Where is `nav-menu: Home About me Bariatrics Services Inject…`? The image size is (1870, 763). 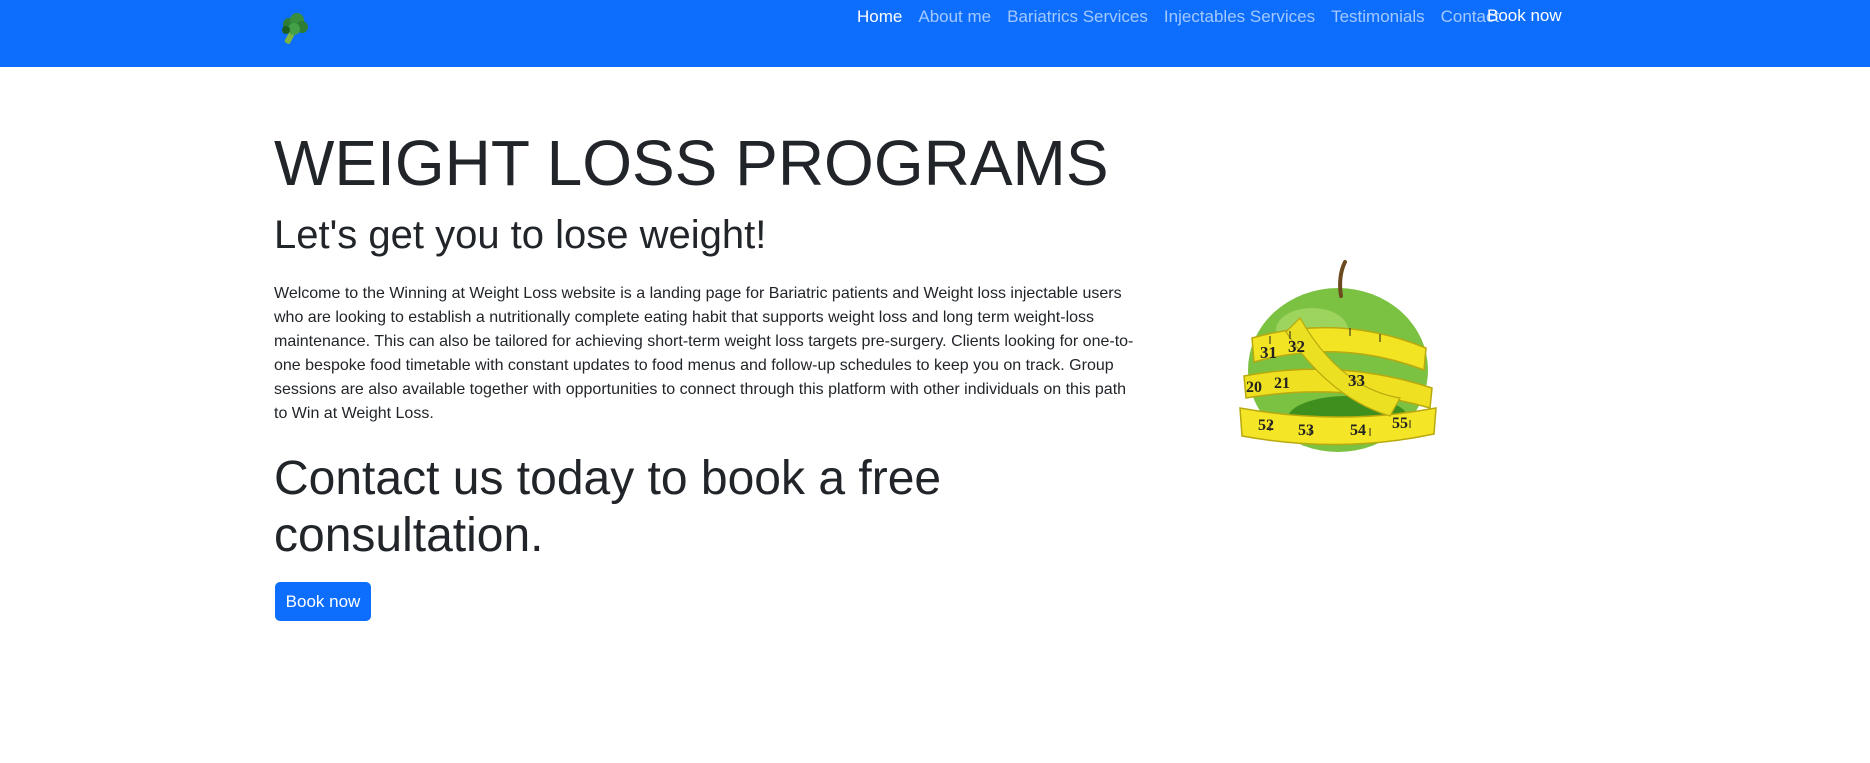 nav-menu: Home About me Bariatrics Services Inject… is located at coordinates (1186, 17).